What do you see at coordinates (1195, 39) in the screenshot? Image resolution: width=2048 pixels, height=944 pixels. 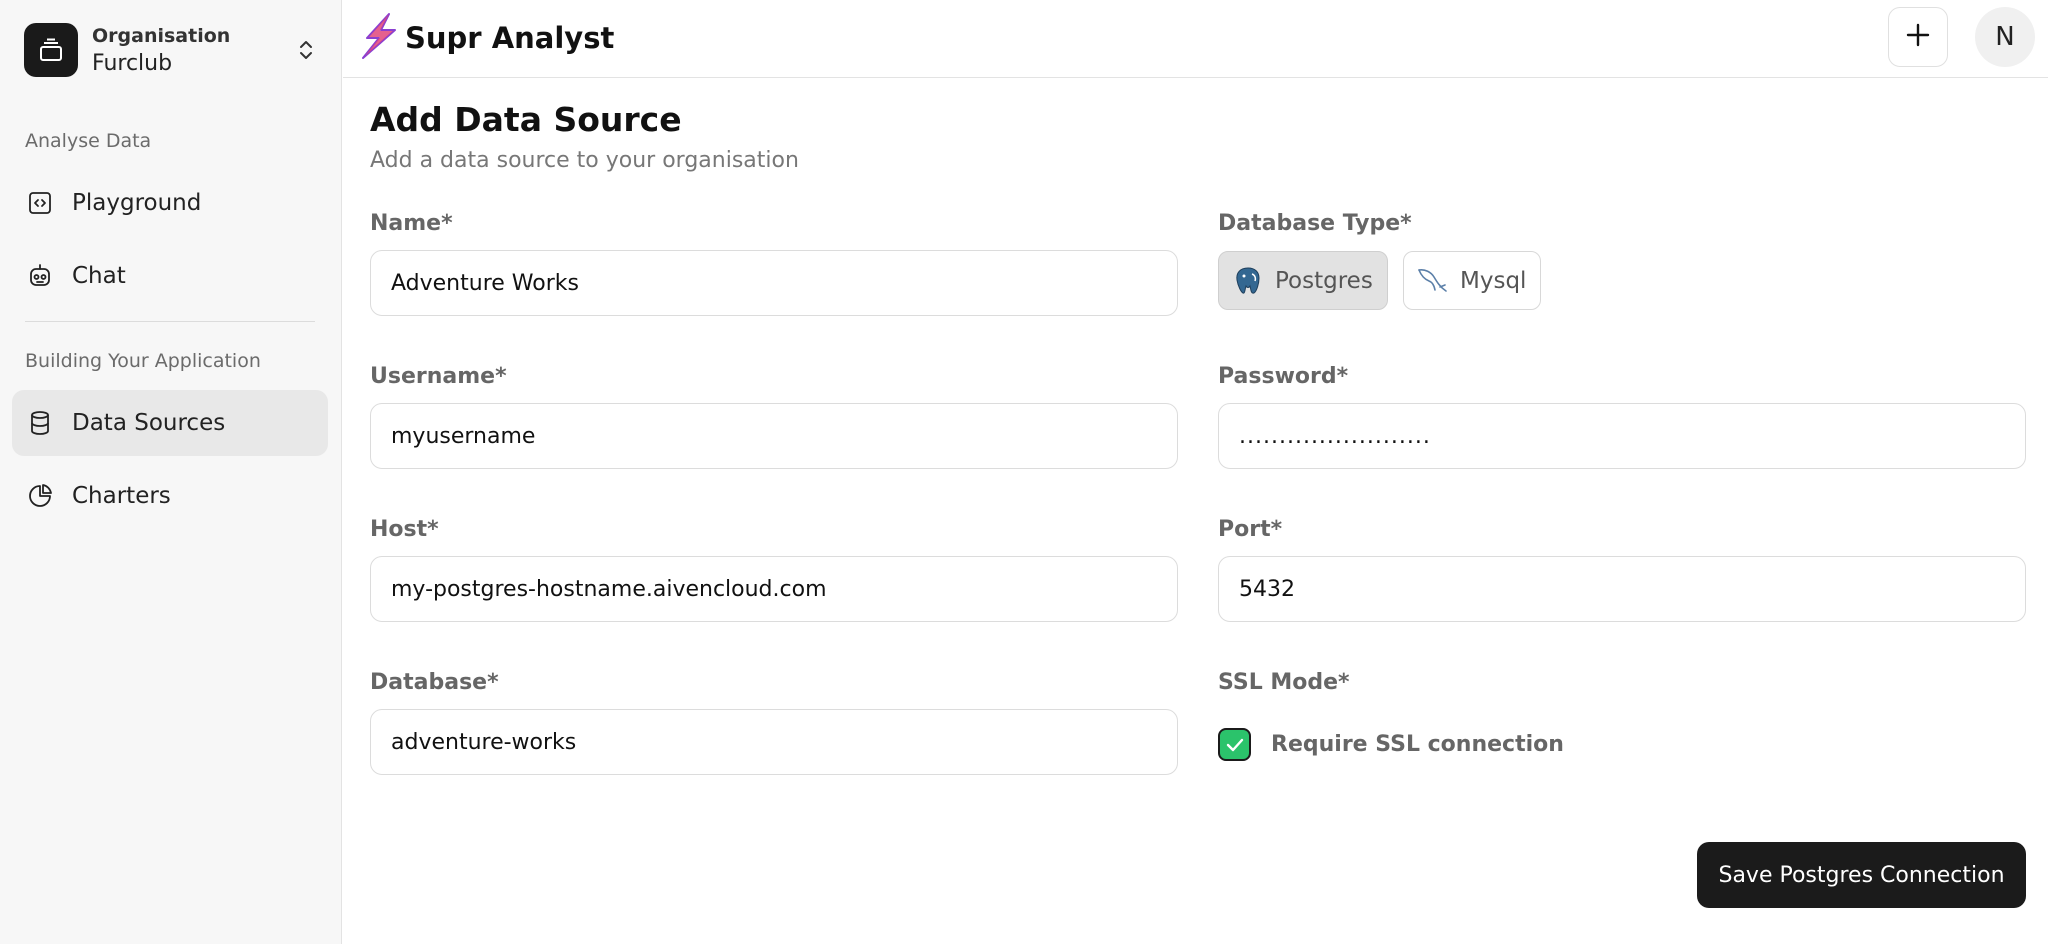 I see `top-header: Supr Analyst N` at bounding box center [1195, 39].